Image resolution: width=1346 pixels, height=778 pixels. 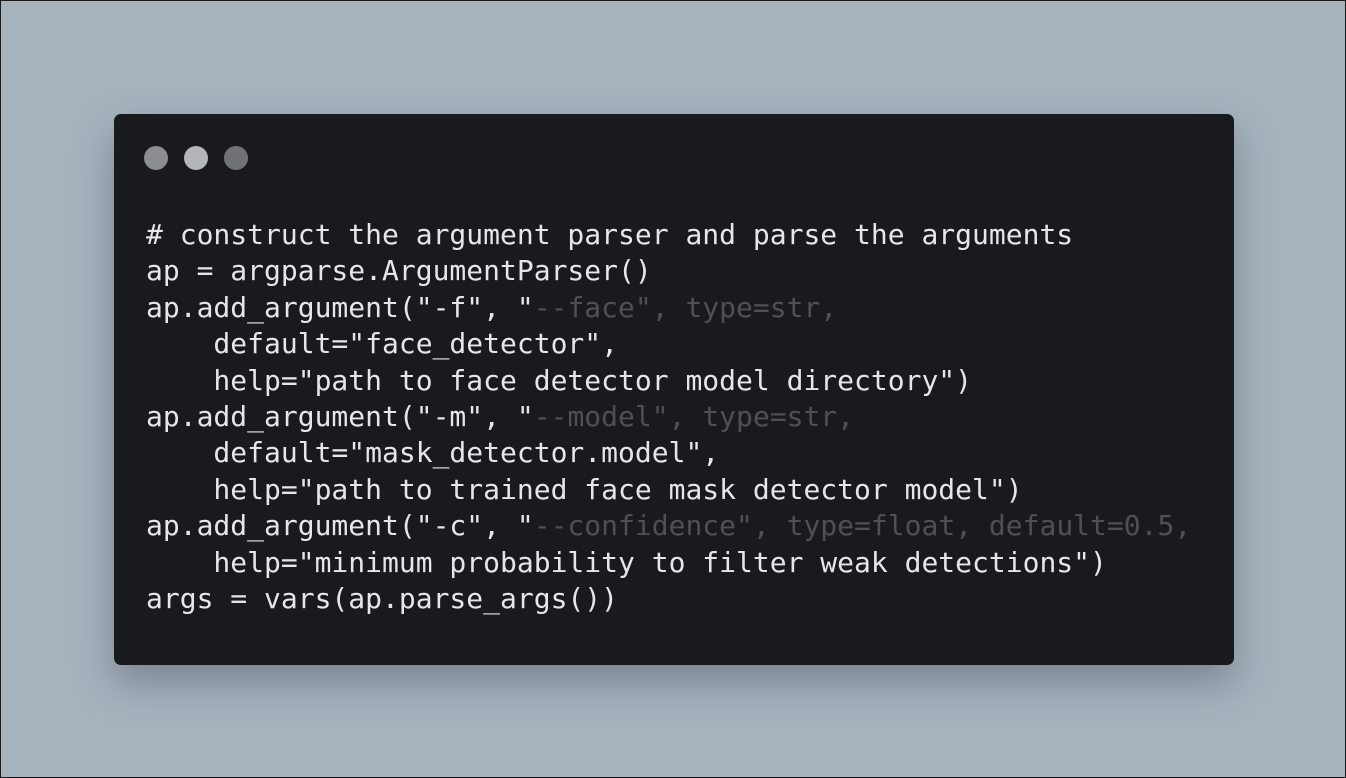 I want to click on code-token: ap.add_argument("-m", ", so click(x=340, y=416).